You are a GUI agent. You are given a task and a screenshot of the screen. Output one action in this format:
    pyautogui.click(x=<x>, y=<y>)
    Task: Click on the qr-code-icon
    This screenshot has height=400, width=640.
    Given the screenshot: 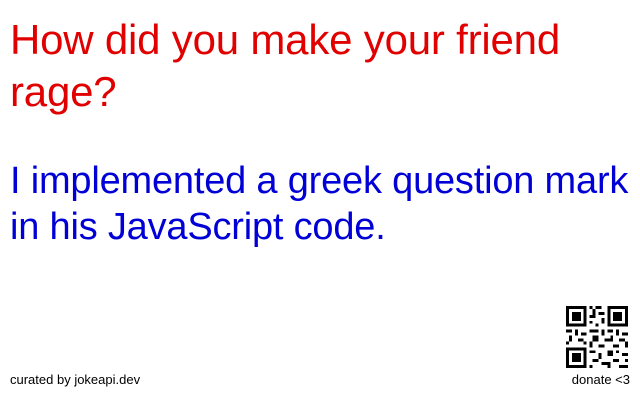 What is the action you would take?
    pyautogui.click(x=597, y=337)
    